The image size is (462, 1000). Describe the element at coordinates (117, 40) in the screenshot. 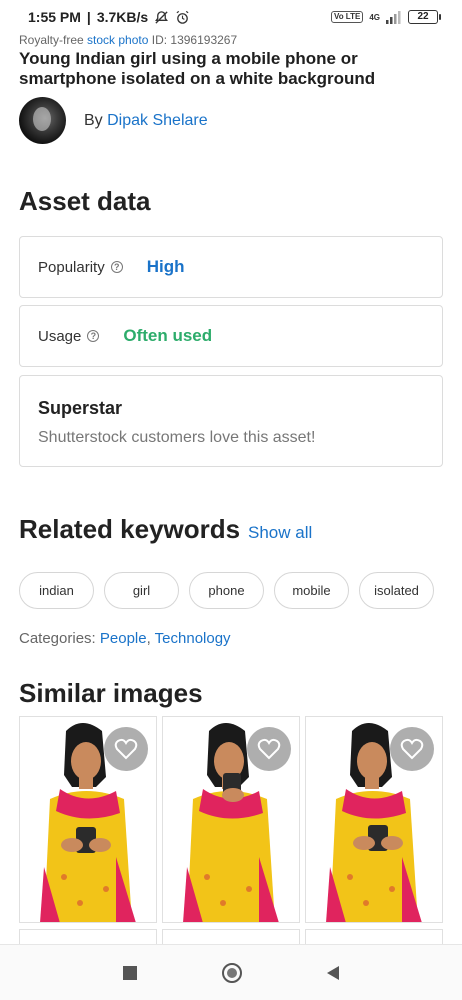

I see `stock-photo-link: stock photo` at that location.